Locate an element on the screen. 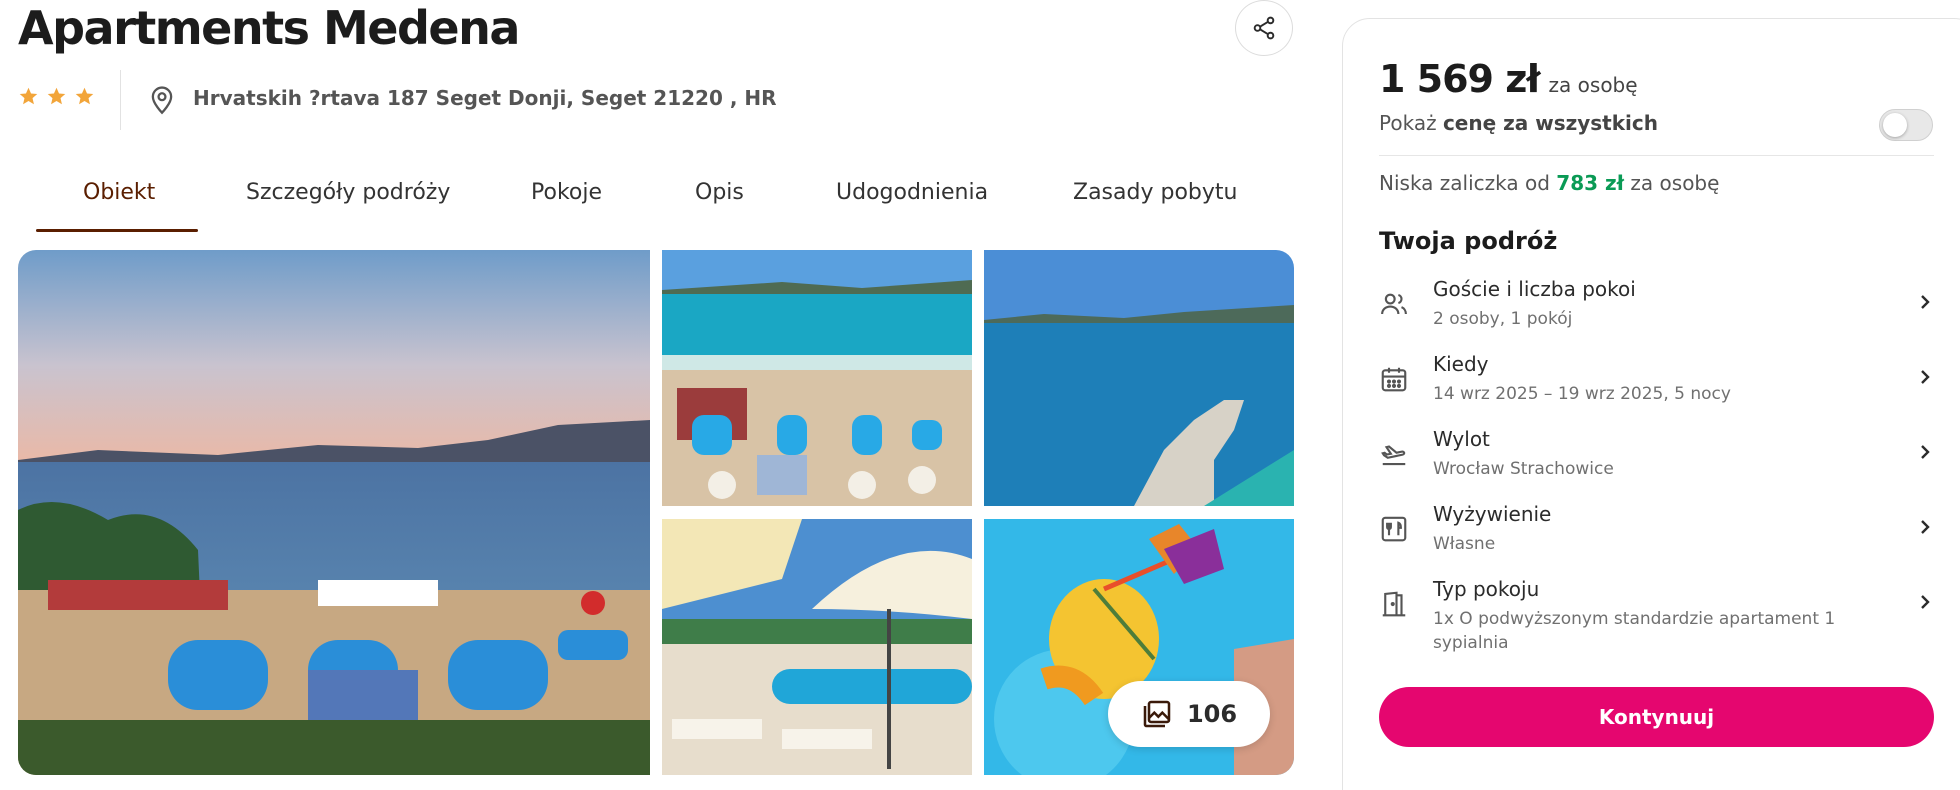 The width and height of the screenshot is (1960, 790). location-pin-icon is located at coordinates (162, 100).